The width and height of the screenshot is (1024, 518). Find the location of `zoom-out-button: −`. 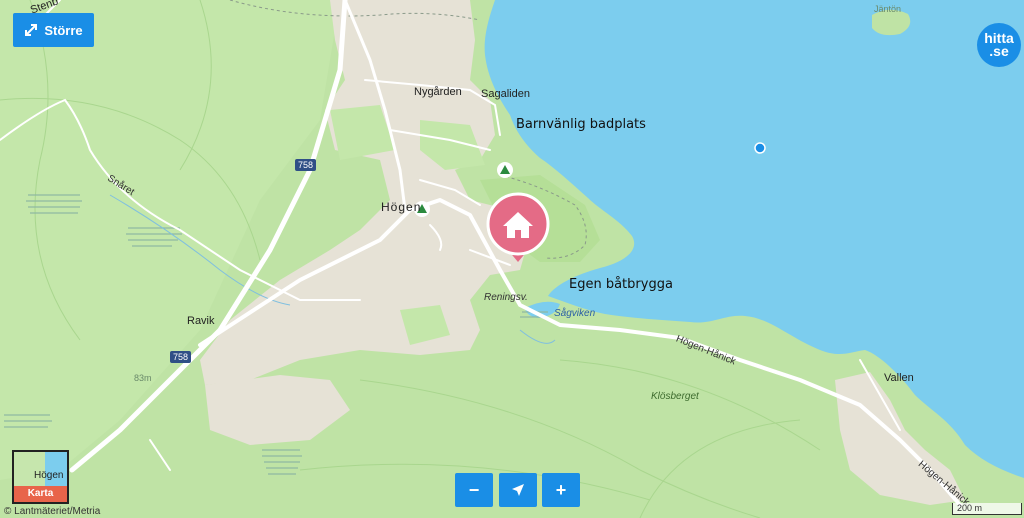

zoom-out-button: − is located at coordinates (474, 490).